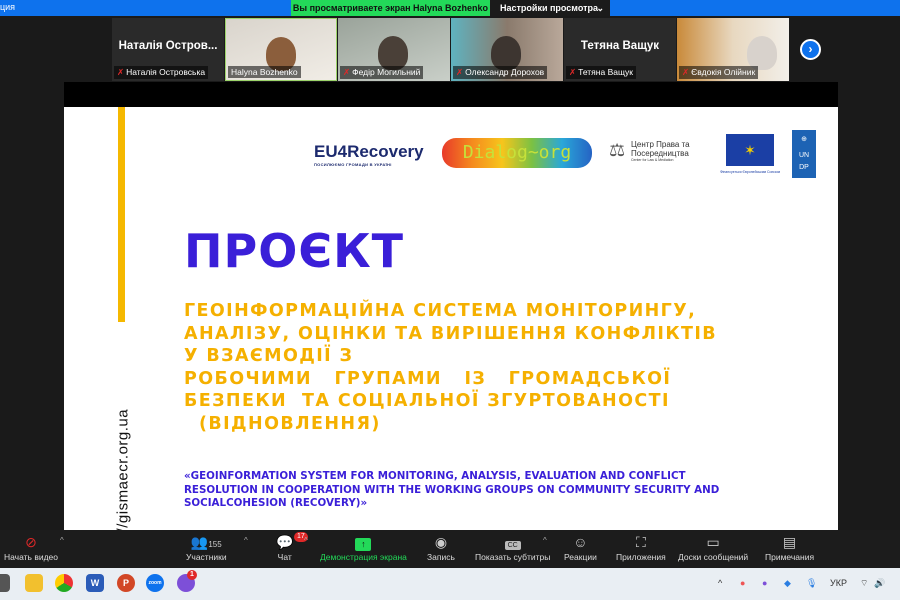 This screenshot has height=600, width=900. I want to click on uk-line: У ВЗАЄМОДІЇ З, so click(269, 356).